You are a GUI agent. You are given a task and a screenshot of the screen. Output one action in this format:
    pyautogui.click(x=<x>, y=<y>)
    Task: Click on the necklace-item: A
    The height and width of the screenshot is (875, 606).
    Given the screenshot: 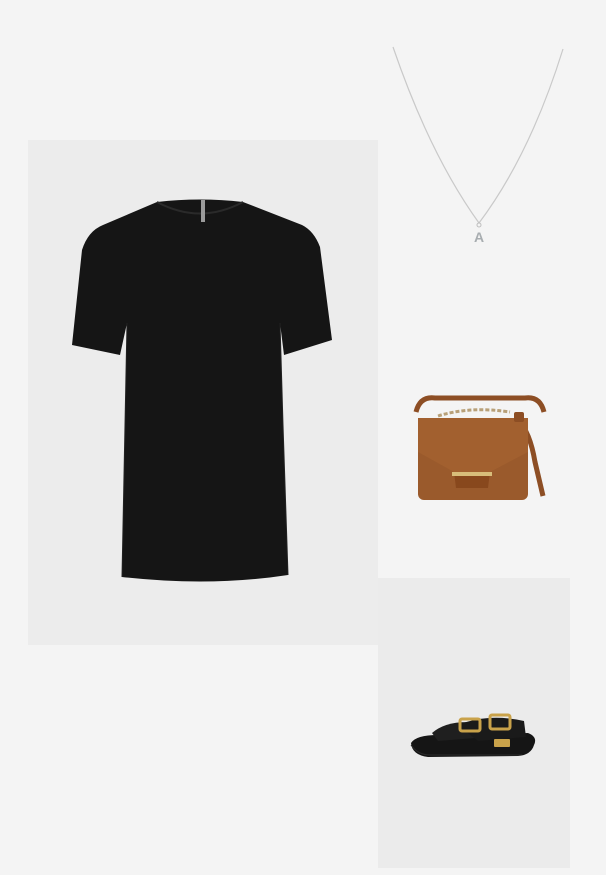 What is the action you would take?
    pyautogui.click(x=478, y=145)
    